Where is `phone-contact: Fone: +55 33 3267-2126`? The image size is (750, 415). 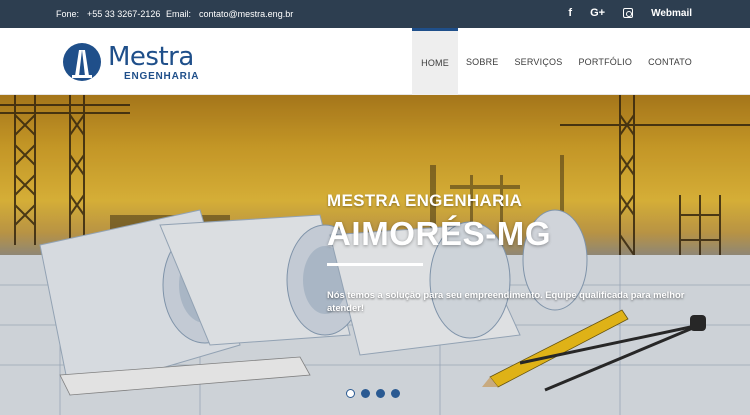 phone-contact: Fone: +55 33 3267-2126 is located at coordinates (108, 14).